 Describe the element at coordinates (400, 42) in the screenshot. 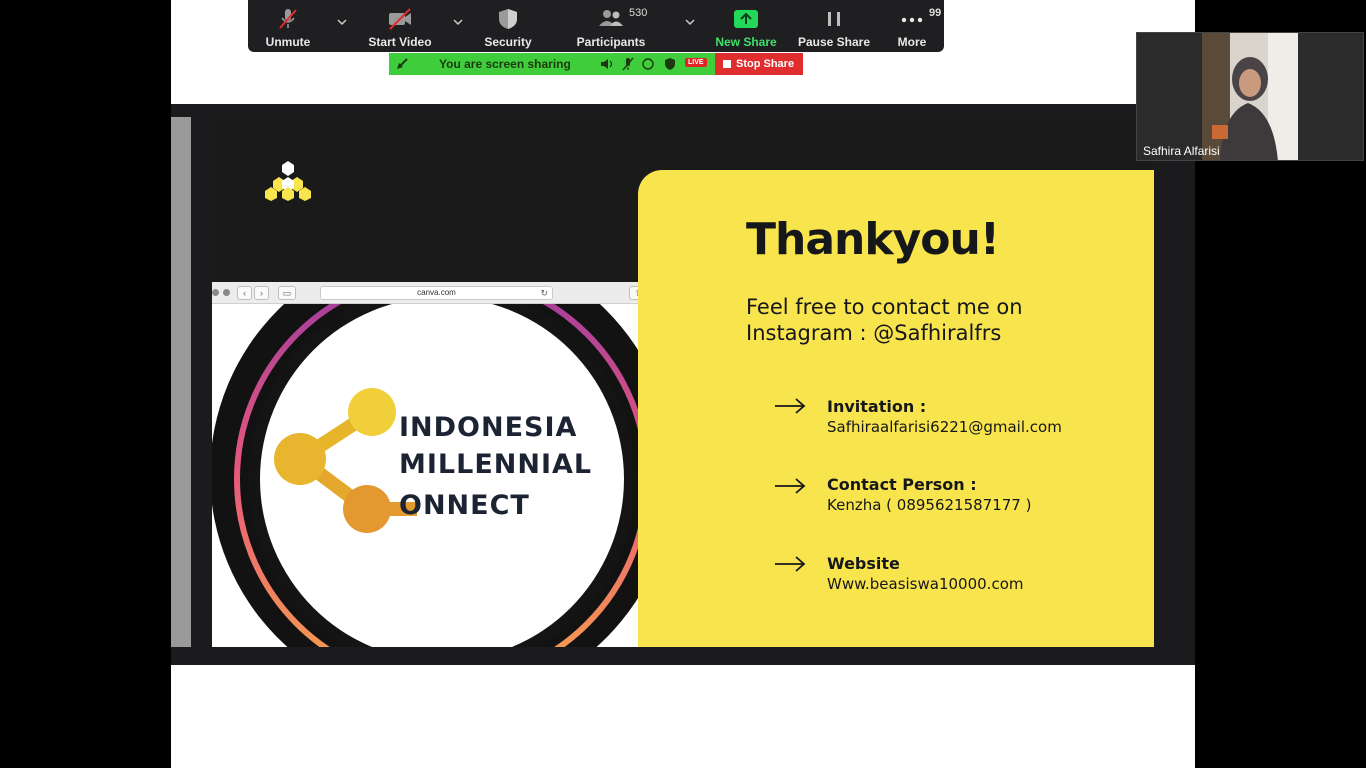

I see `start-video-label: Start Video` at that location.